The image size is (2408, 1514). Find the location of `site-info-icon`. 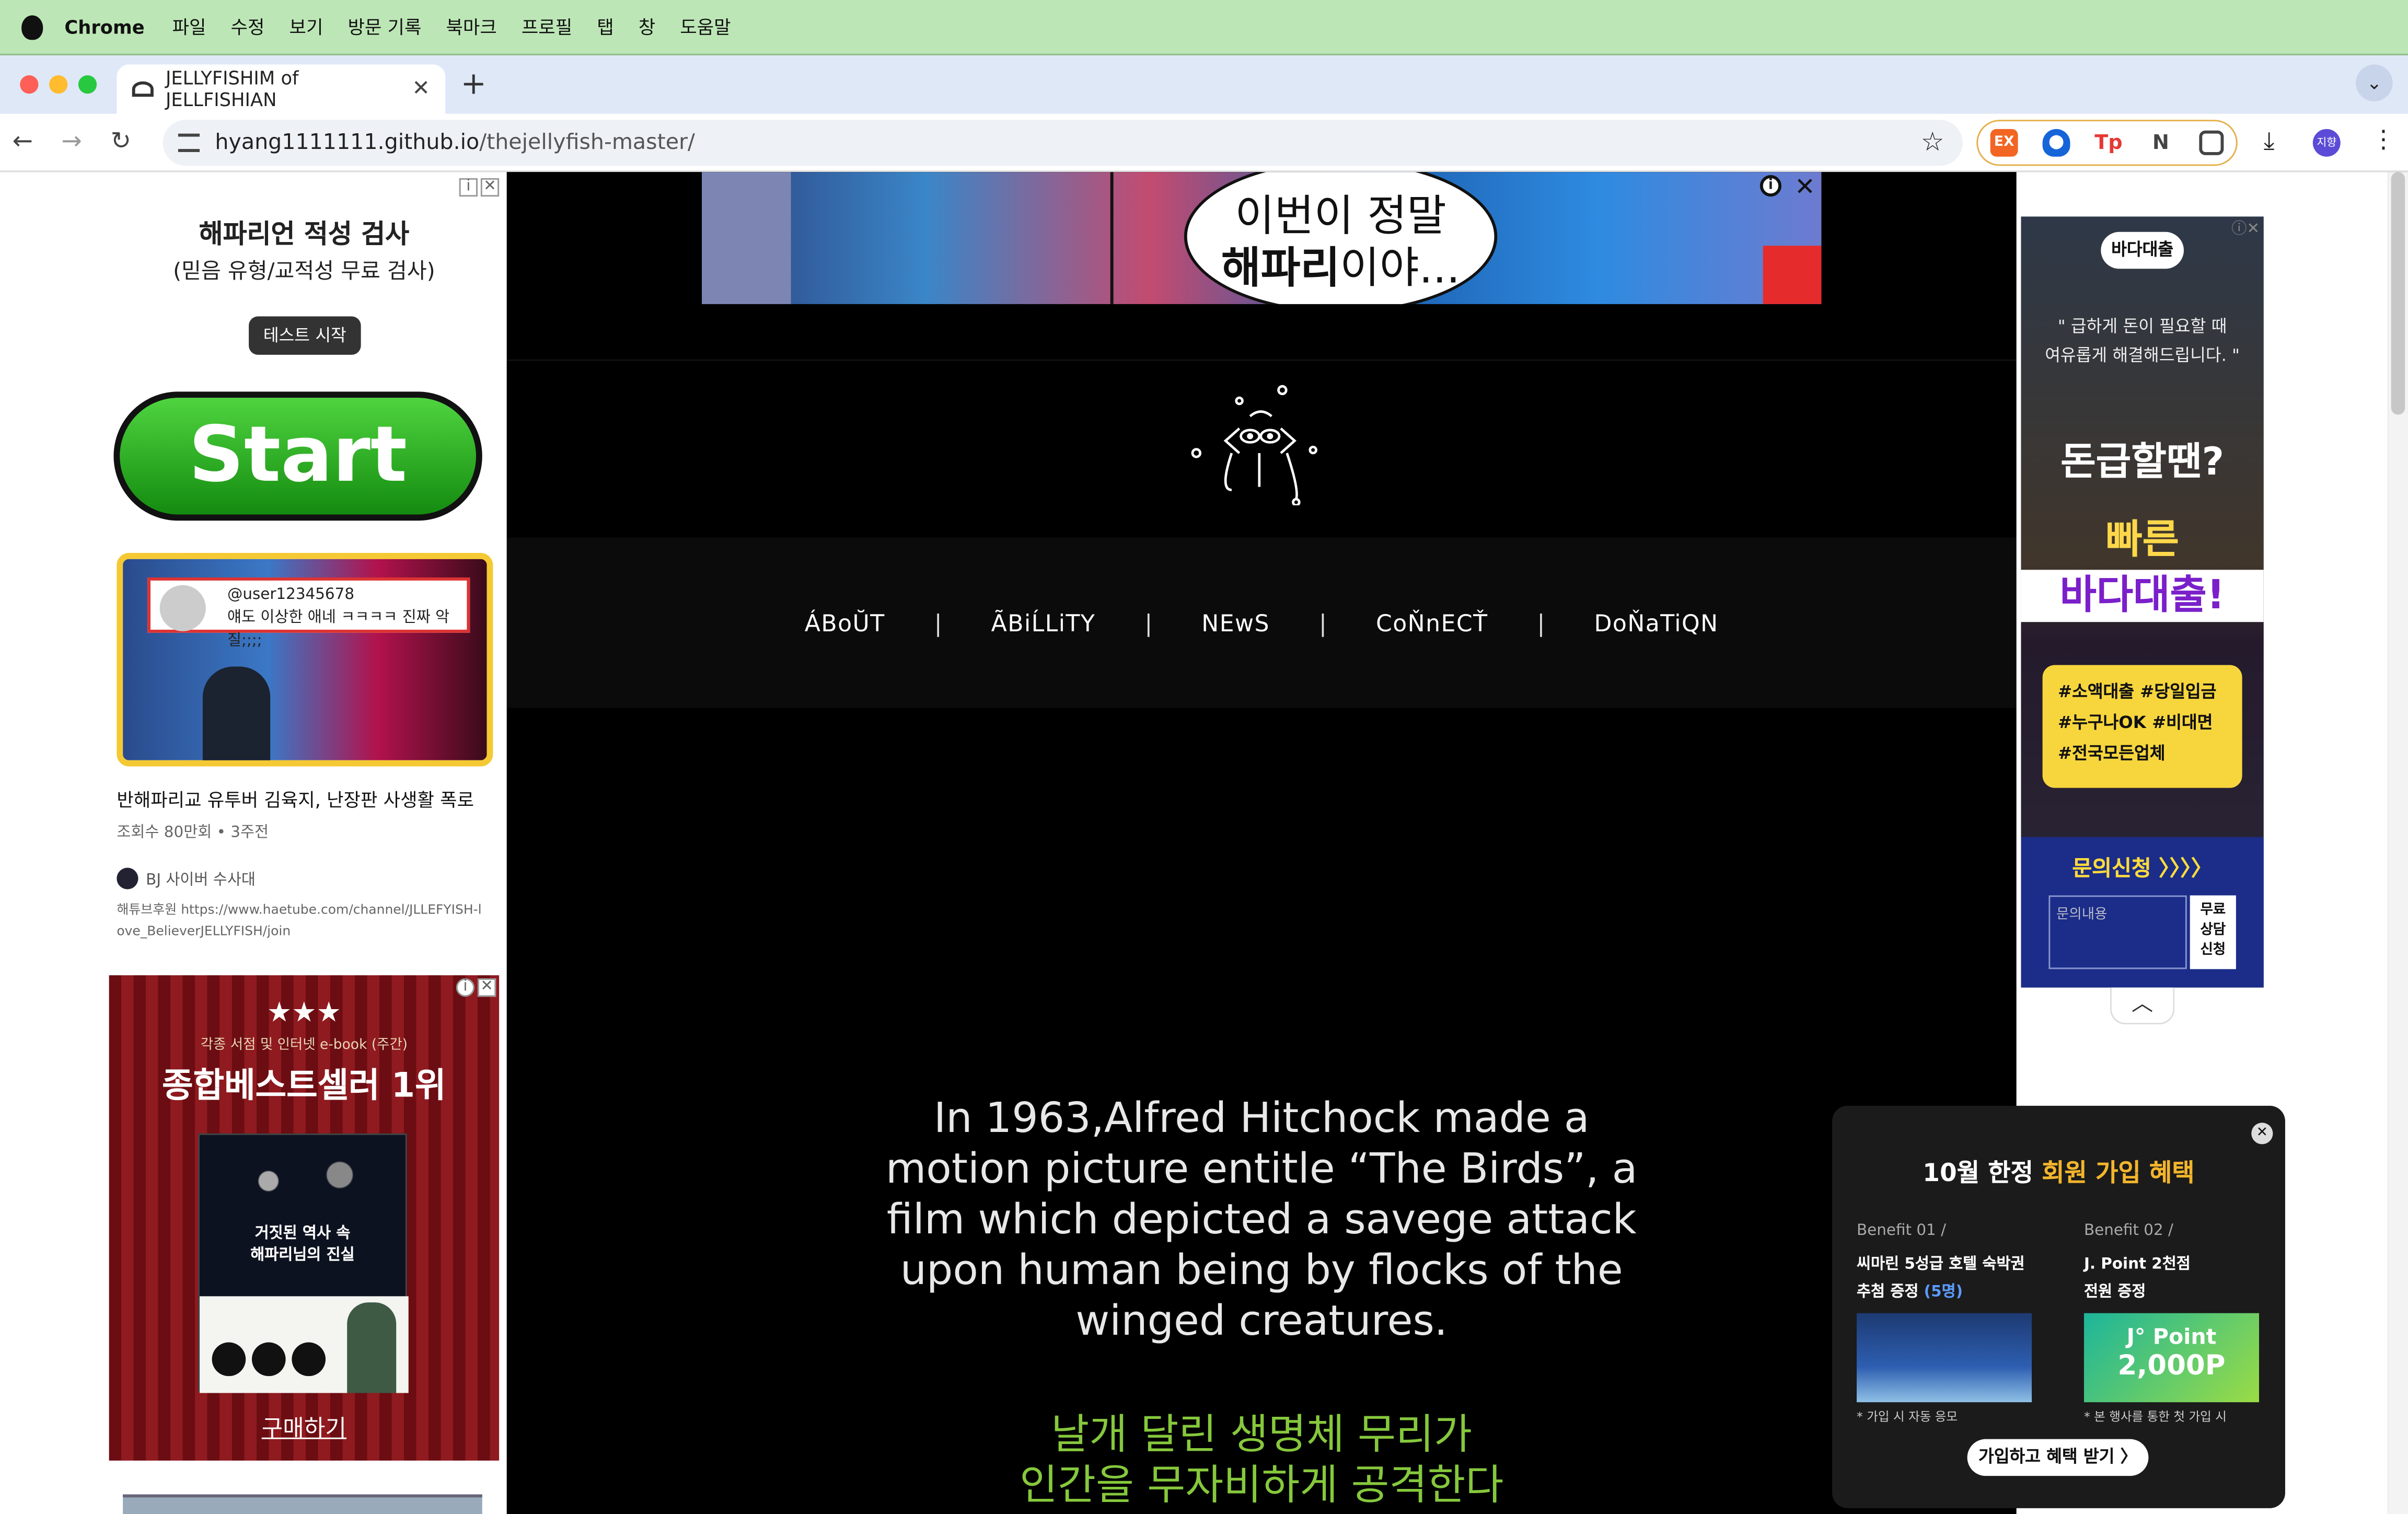

site-info-icon is located at coordinates (189, 142).